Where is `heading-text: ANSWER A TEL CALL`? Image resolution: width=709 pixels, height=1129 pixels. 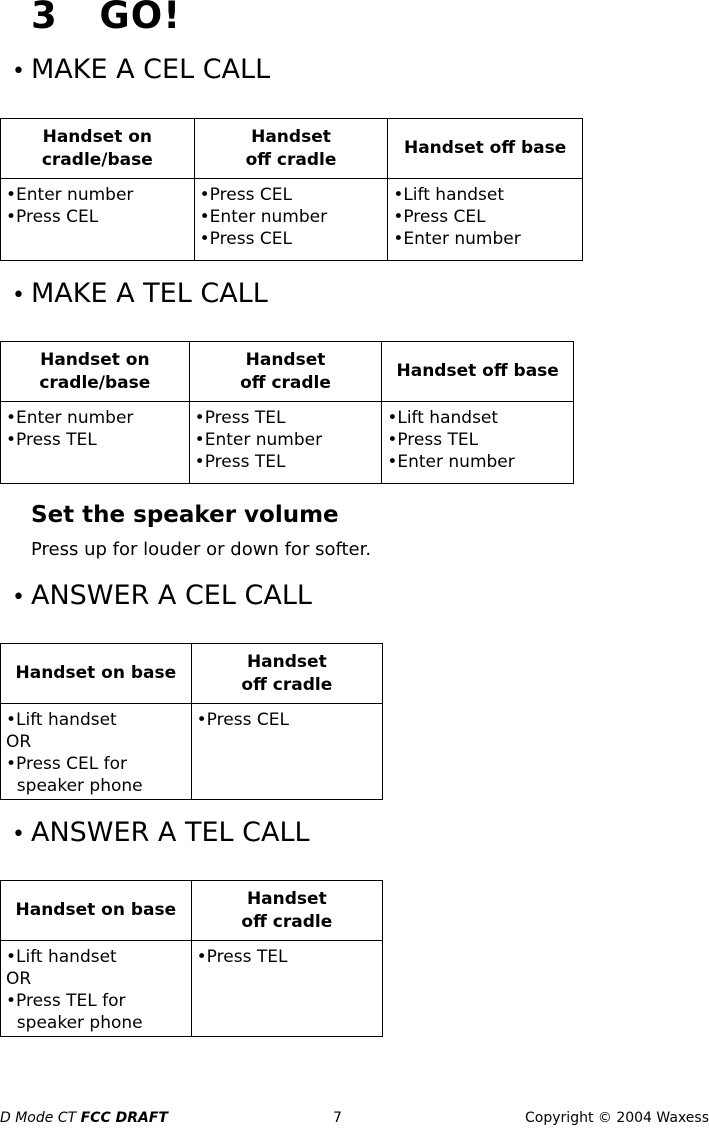
heading-text: ANSWER A TEL CALL is located at coordinates (170, 832).